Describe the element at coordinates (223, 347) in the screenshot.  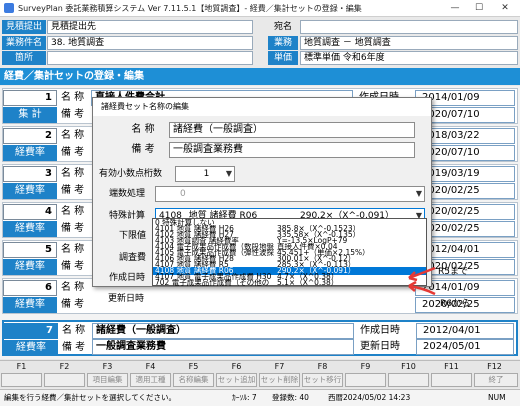
I see `row-biko: 一般調査業務費` at that location.